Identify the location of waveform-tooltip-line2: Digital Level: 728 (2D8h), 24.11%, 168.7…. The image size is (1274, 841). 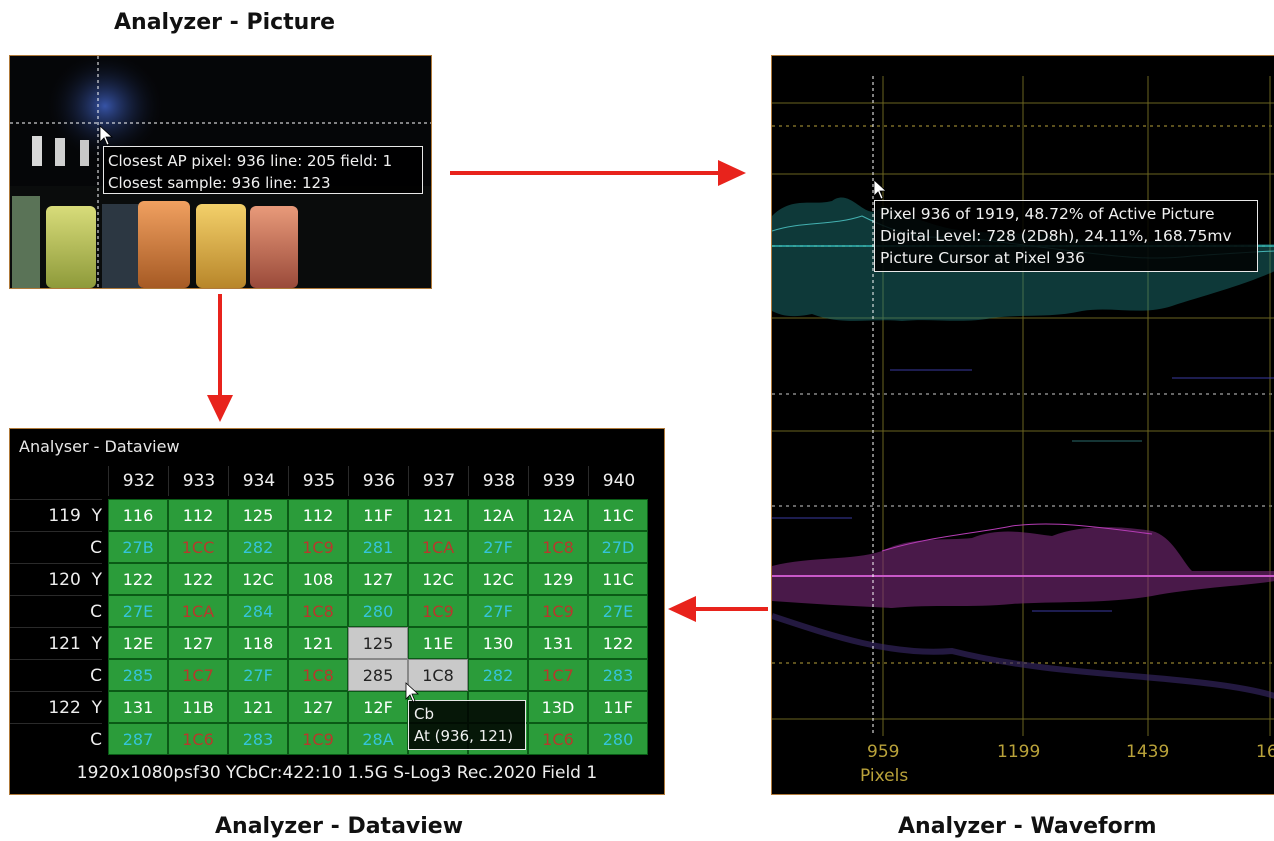
(1056, 236).